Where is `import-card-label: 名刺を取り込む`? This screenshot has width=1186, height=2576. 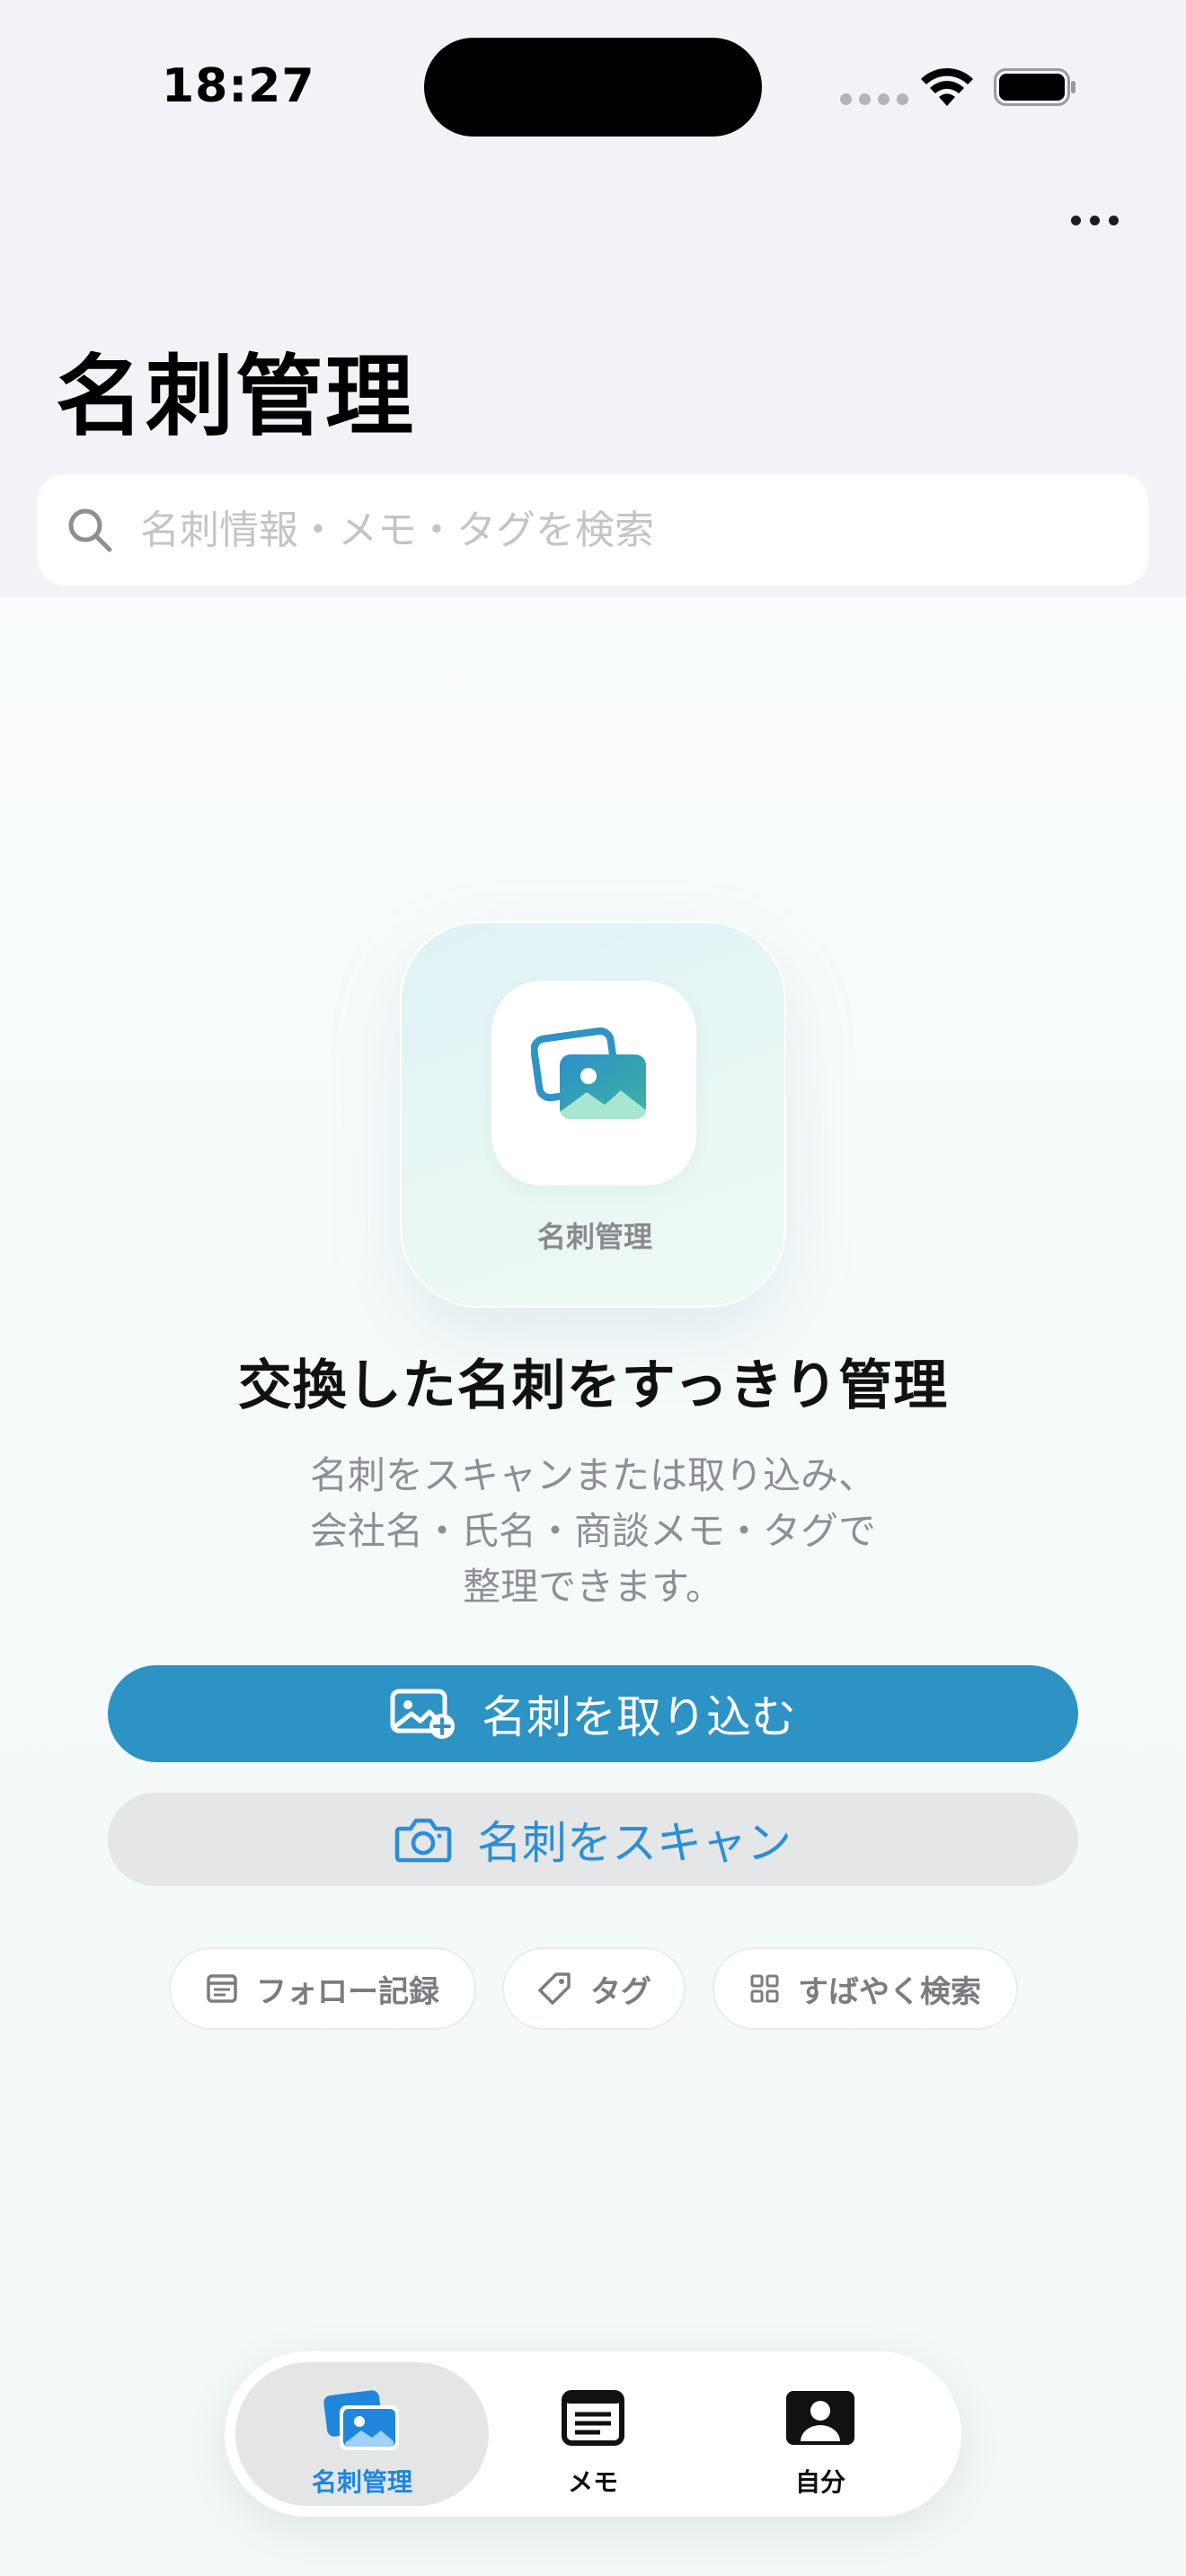 import-card-label: 名刺を取り込む is located at coordinates (639, 1717).